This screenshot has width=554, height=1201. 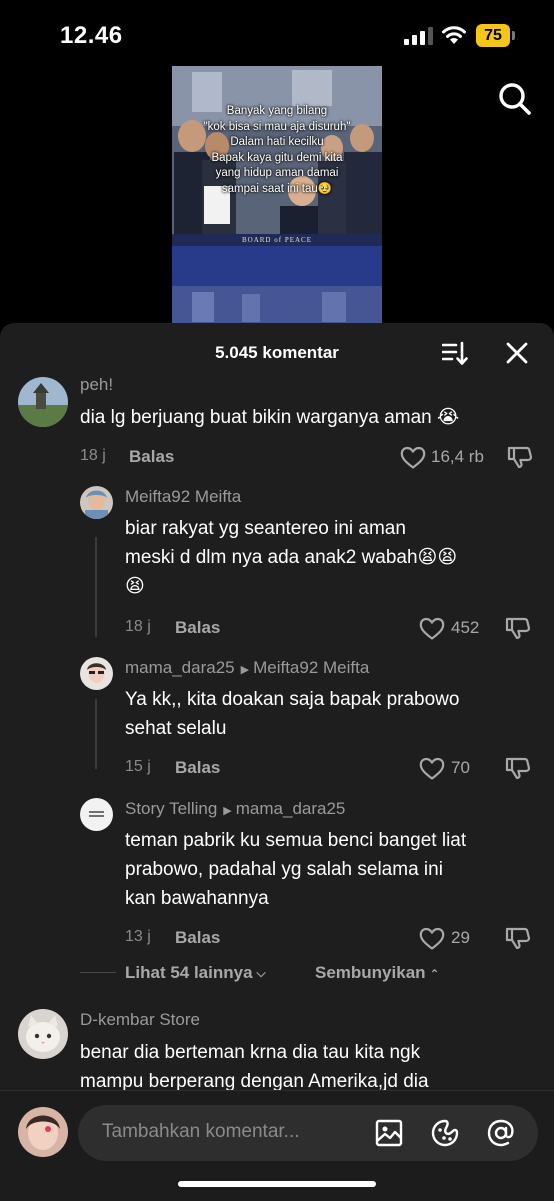 I want to click on like-count: 452, so click(x=465, y=627).